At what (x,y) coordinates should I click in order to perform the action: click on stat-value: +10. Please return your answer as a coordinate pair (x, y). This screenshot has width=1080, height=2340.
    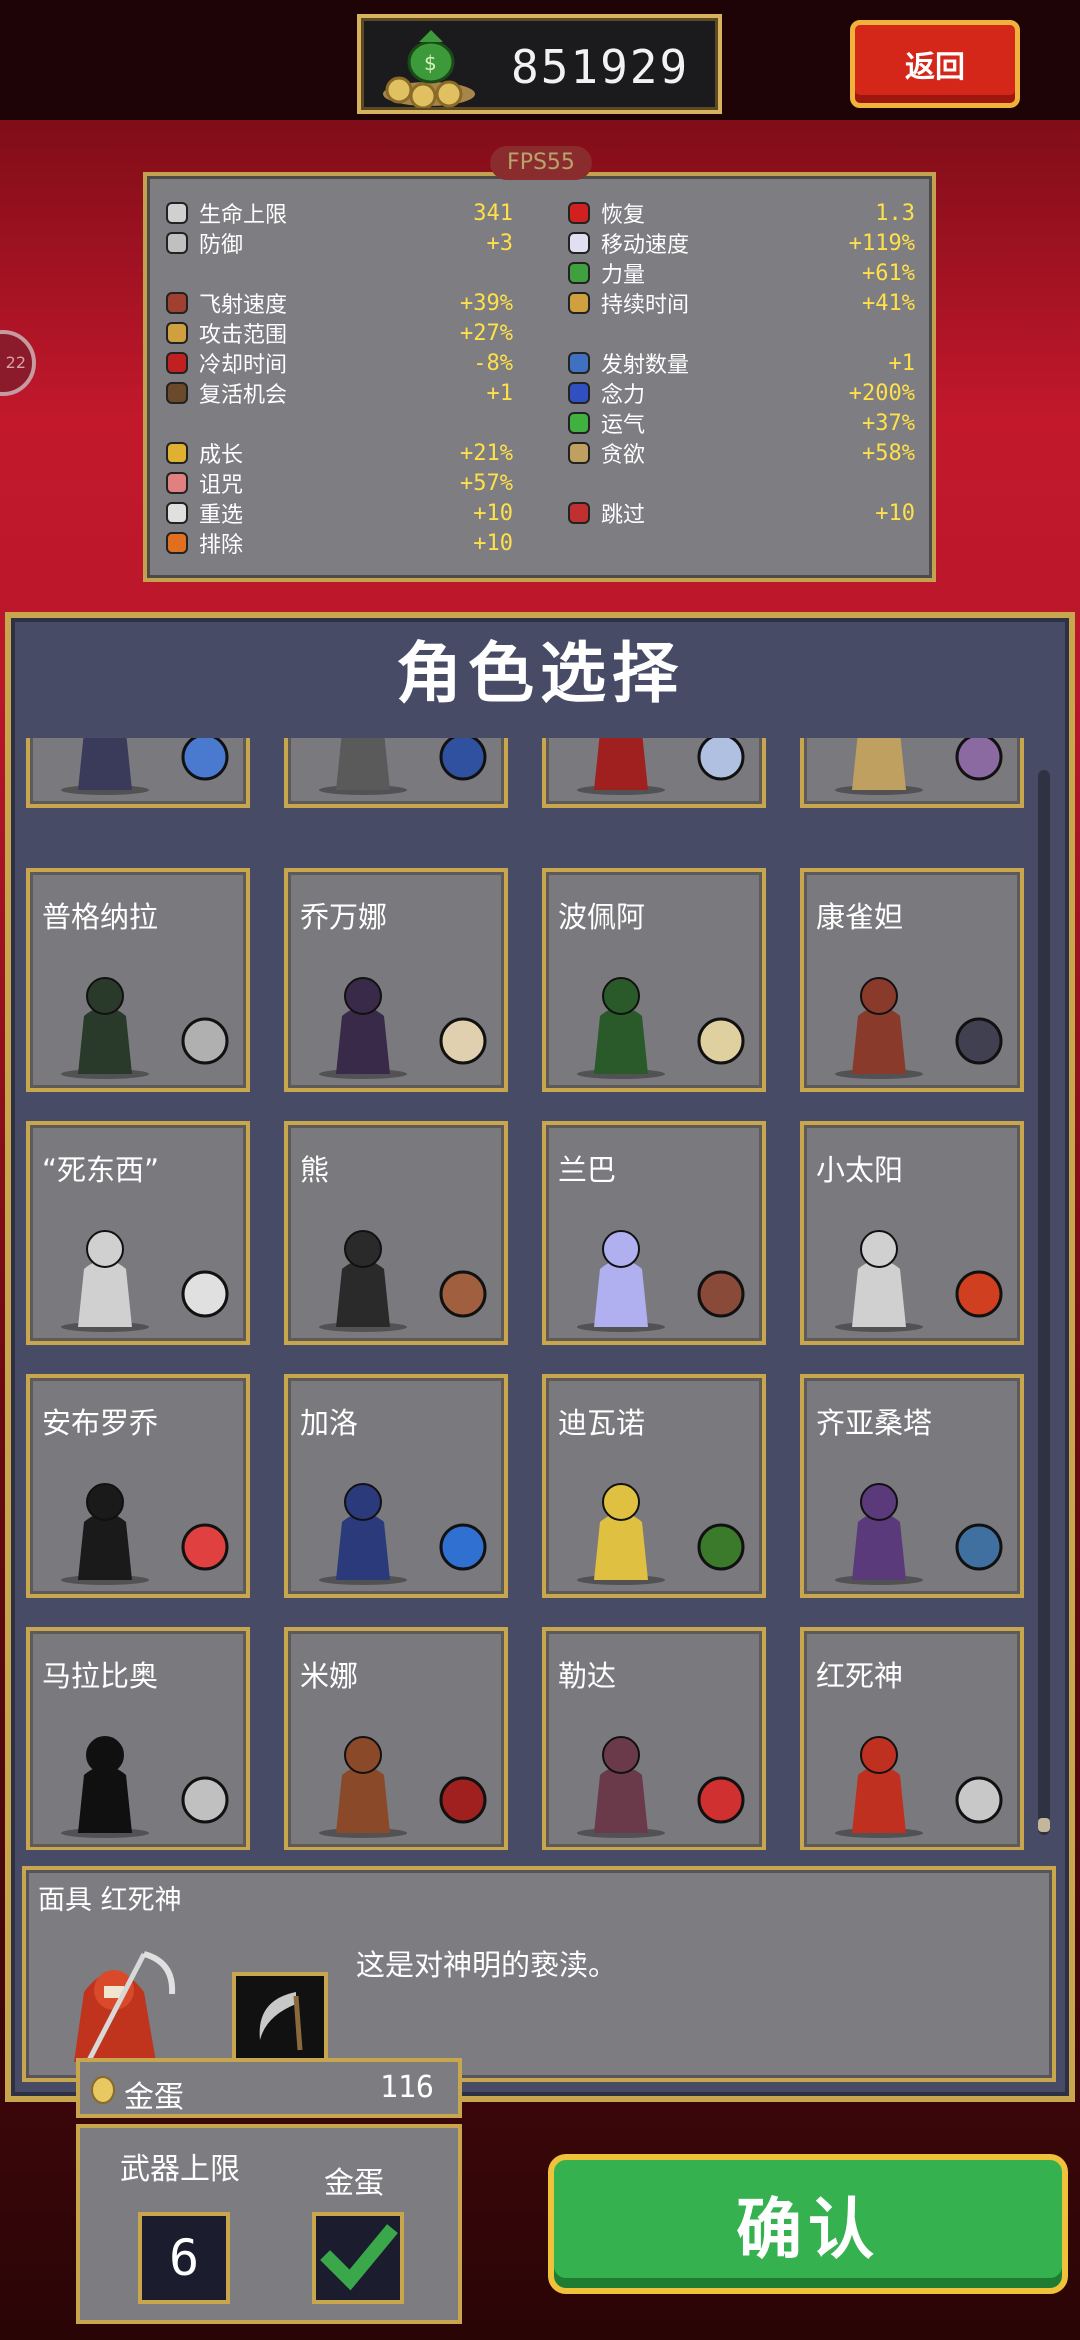
    Looking at the image, I should click on (895, 513).